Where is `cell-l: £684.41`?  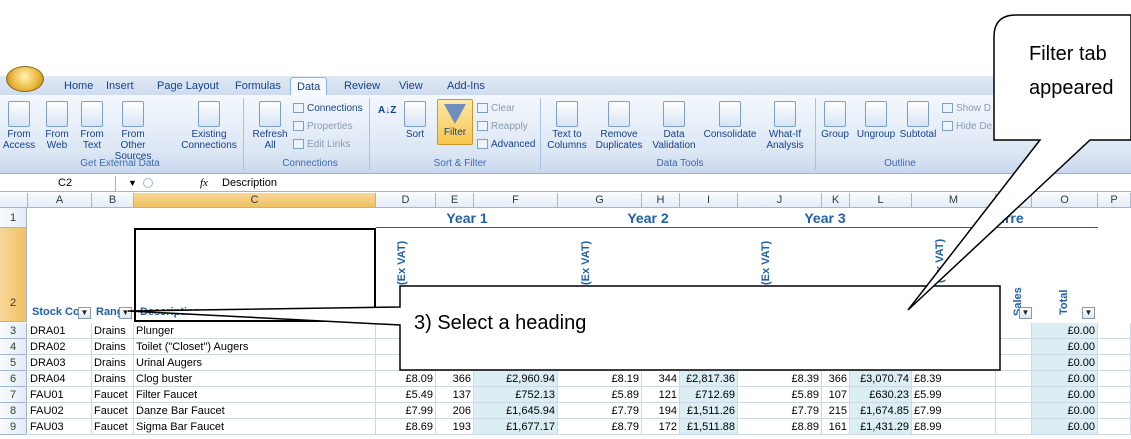
cell-l: £684.41 is located at coordinates (881, 331).